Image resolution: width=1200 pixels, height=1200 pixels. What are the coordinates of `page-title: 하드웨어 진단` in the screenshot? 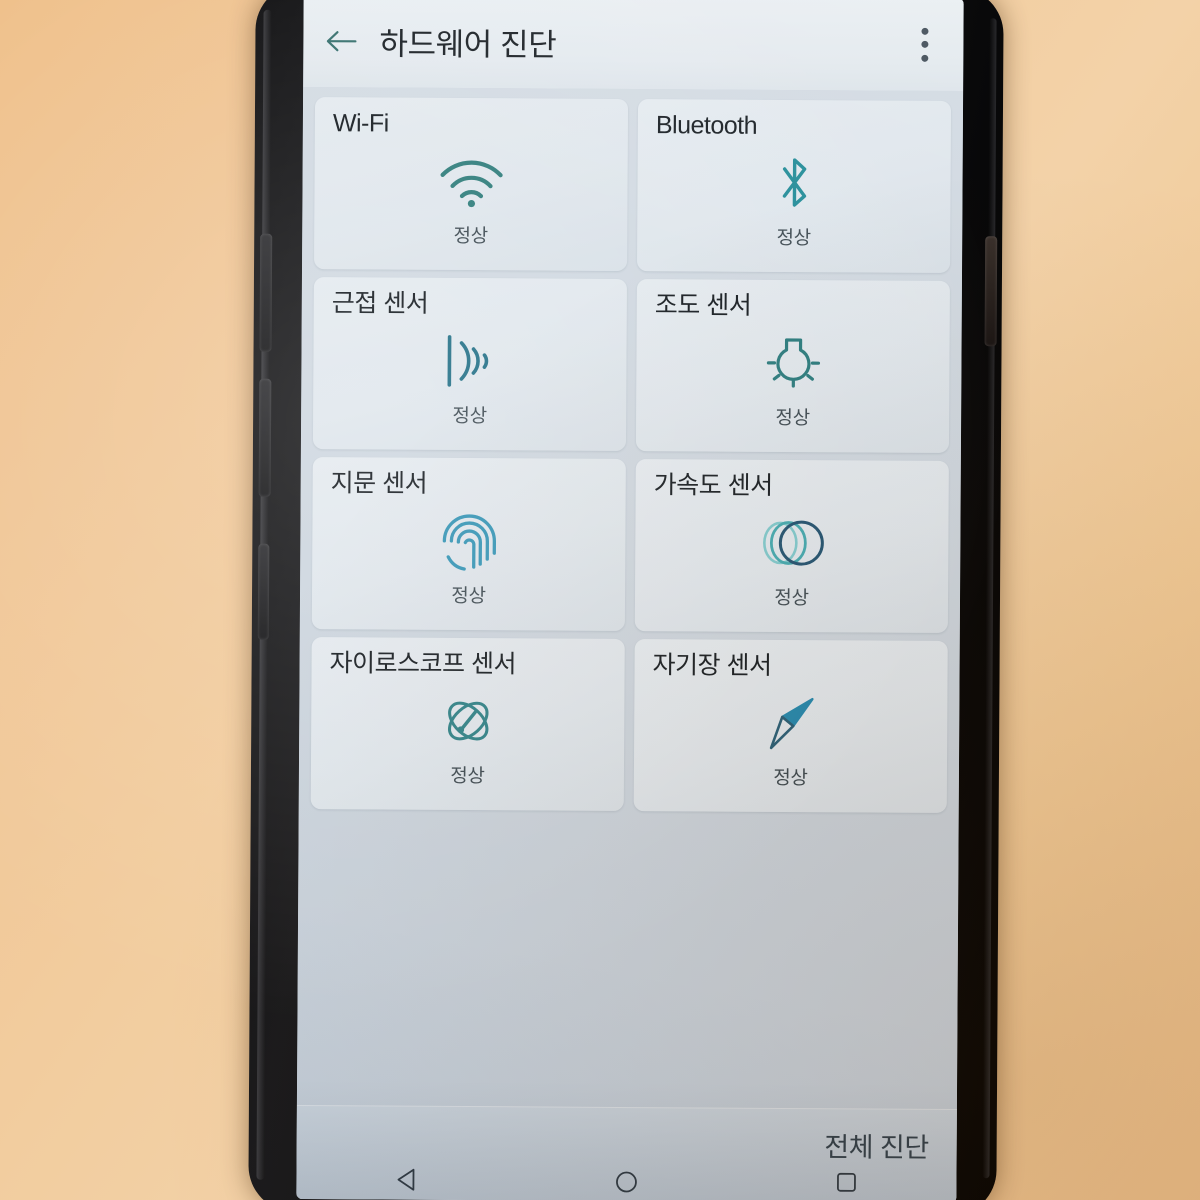 It's located at (468, 44).